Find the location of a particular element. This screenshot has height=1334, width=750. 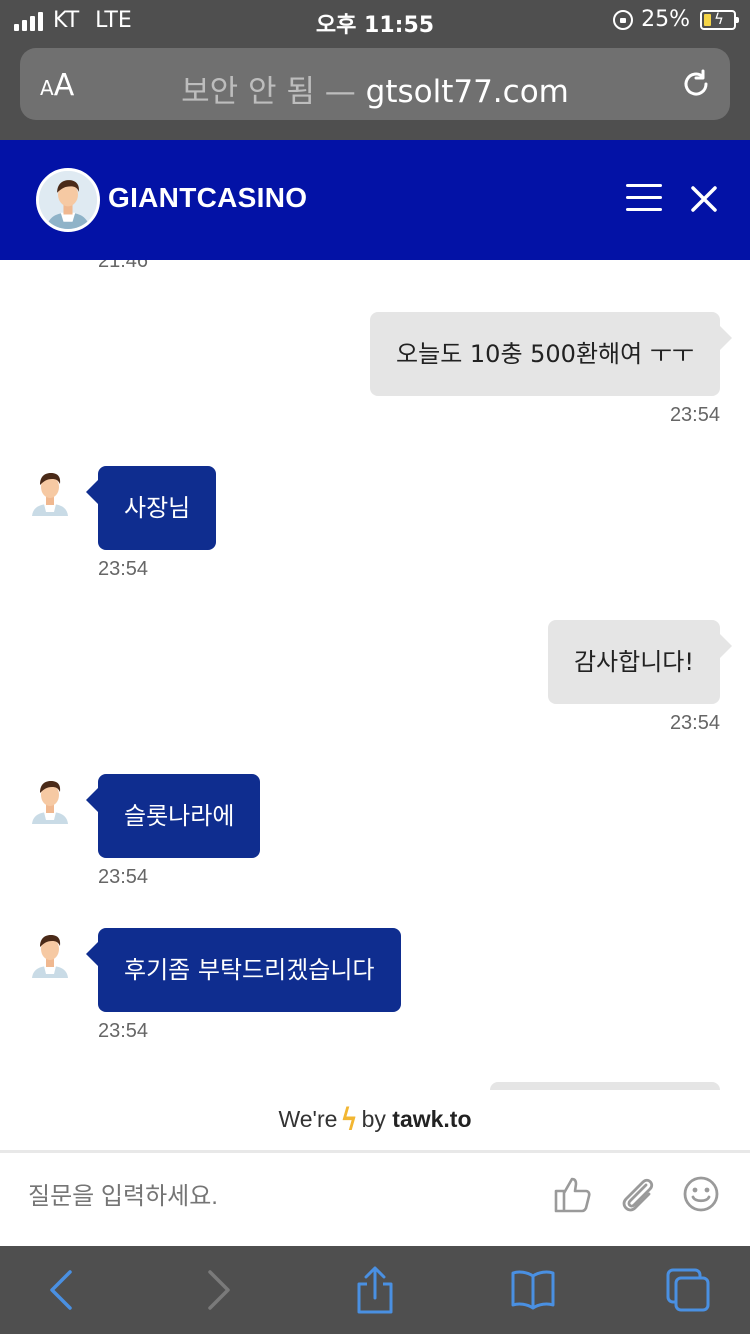

chat-header: GIANTCASINO is located at coordinates (375, 200).